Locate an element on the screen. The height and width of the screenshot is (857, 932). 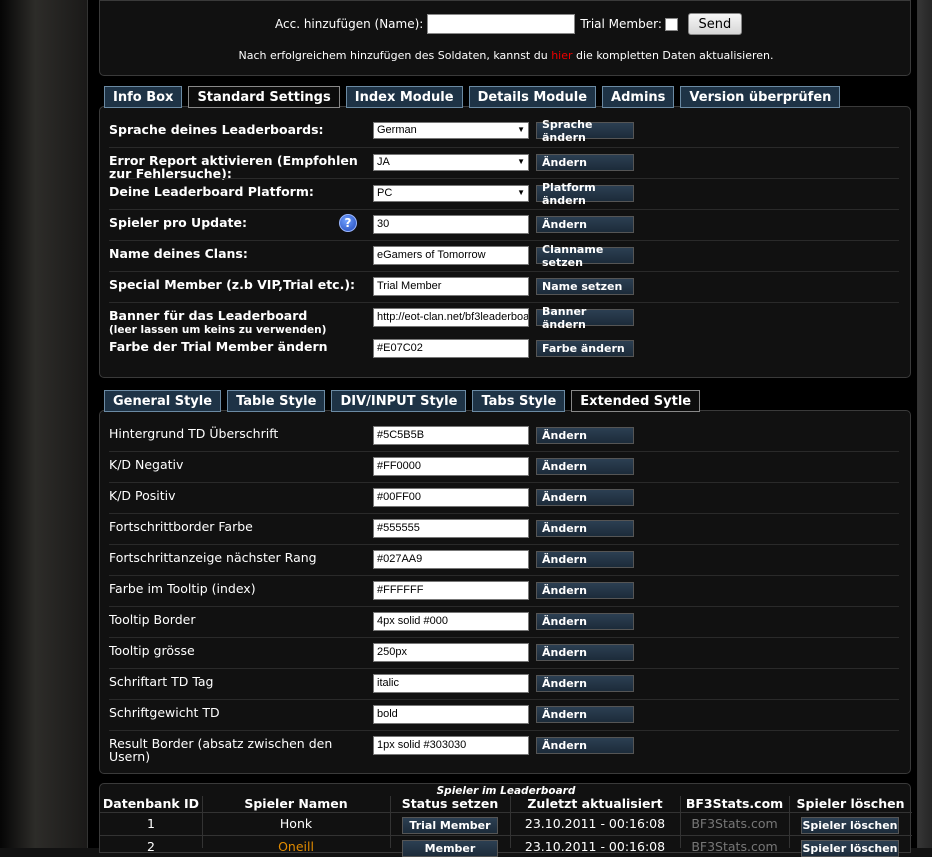
style-row-input: 4px solid #000 is located at coordinates (451, 621).